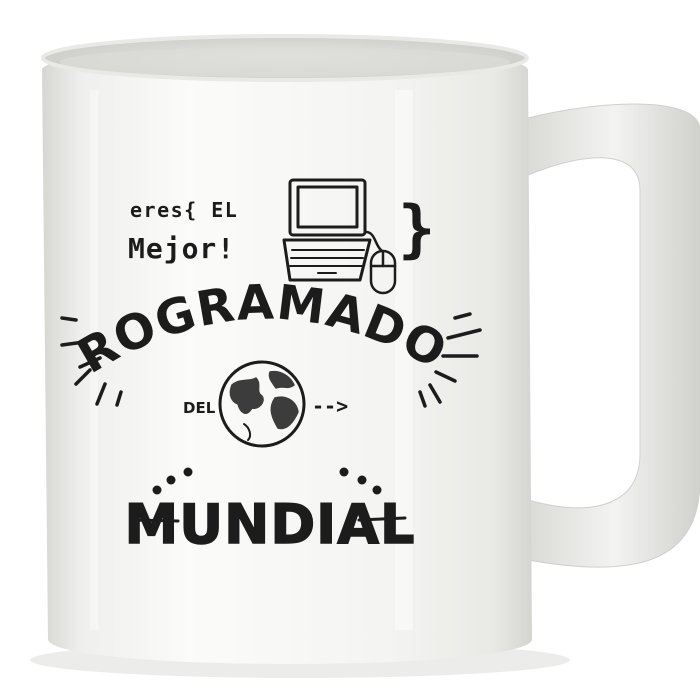 This screenshot has width=700, height=700. What do you see at coordinates (330, 406) in the screenshot?
I see `arrow-label: -->` at bounding box center [330, 406].